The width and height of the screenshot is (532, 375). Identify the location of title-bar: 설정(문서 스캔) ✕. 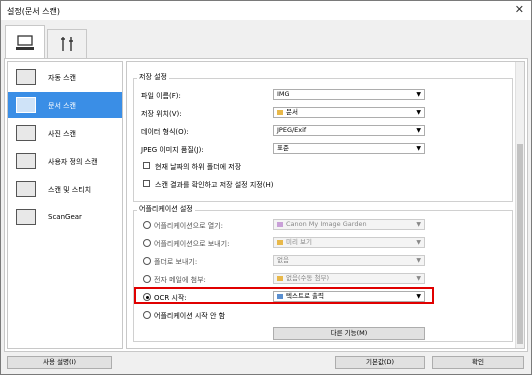
(266, 10).